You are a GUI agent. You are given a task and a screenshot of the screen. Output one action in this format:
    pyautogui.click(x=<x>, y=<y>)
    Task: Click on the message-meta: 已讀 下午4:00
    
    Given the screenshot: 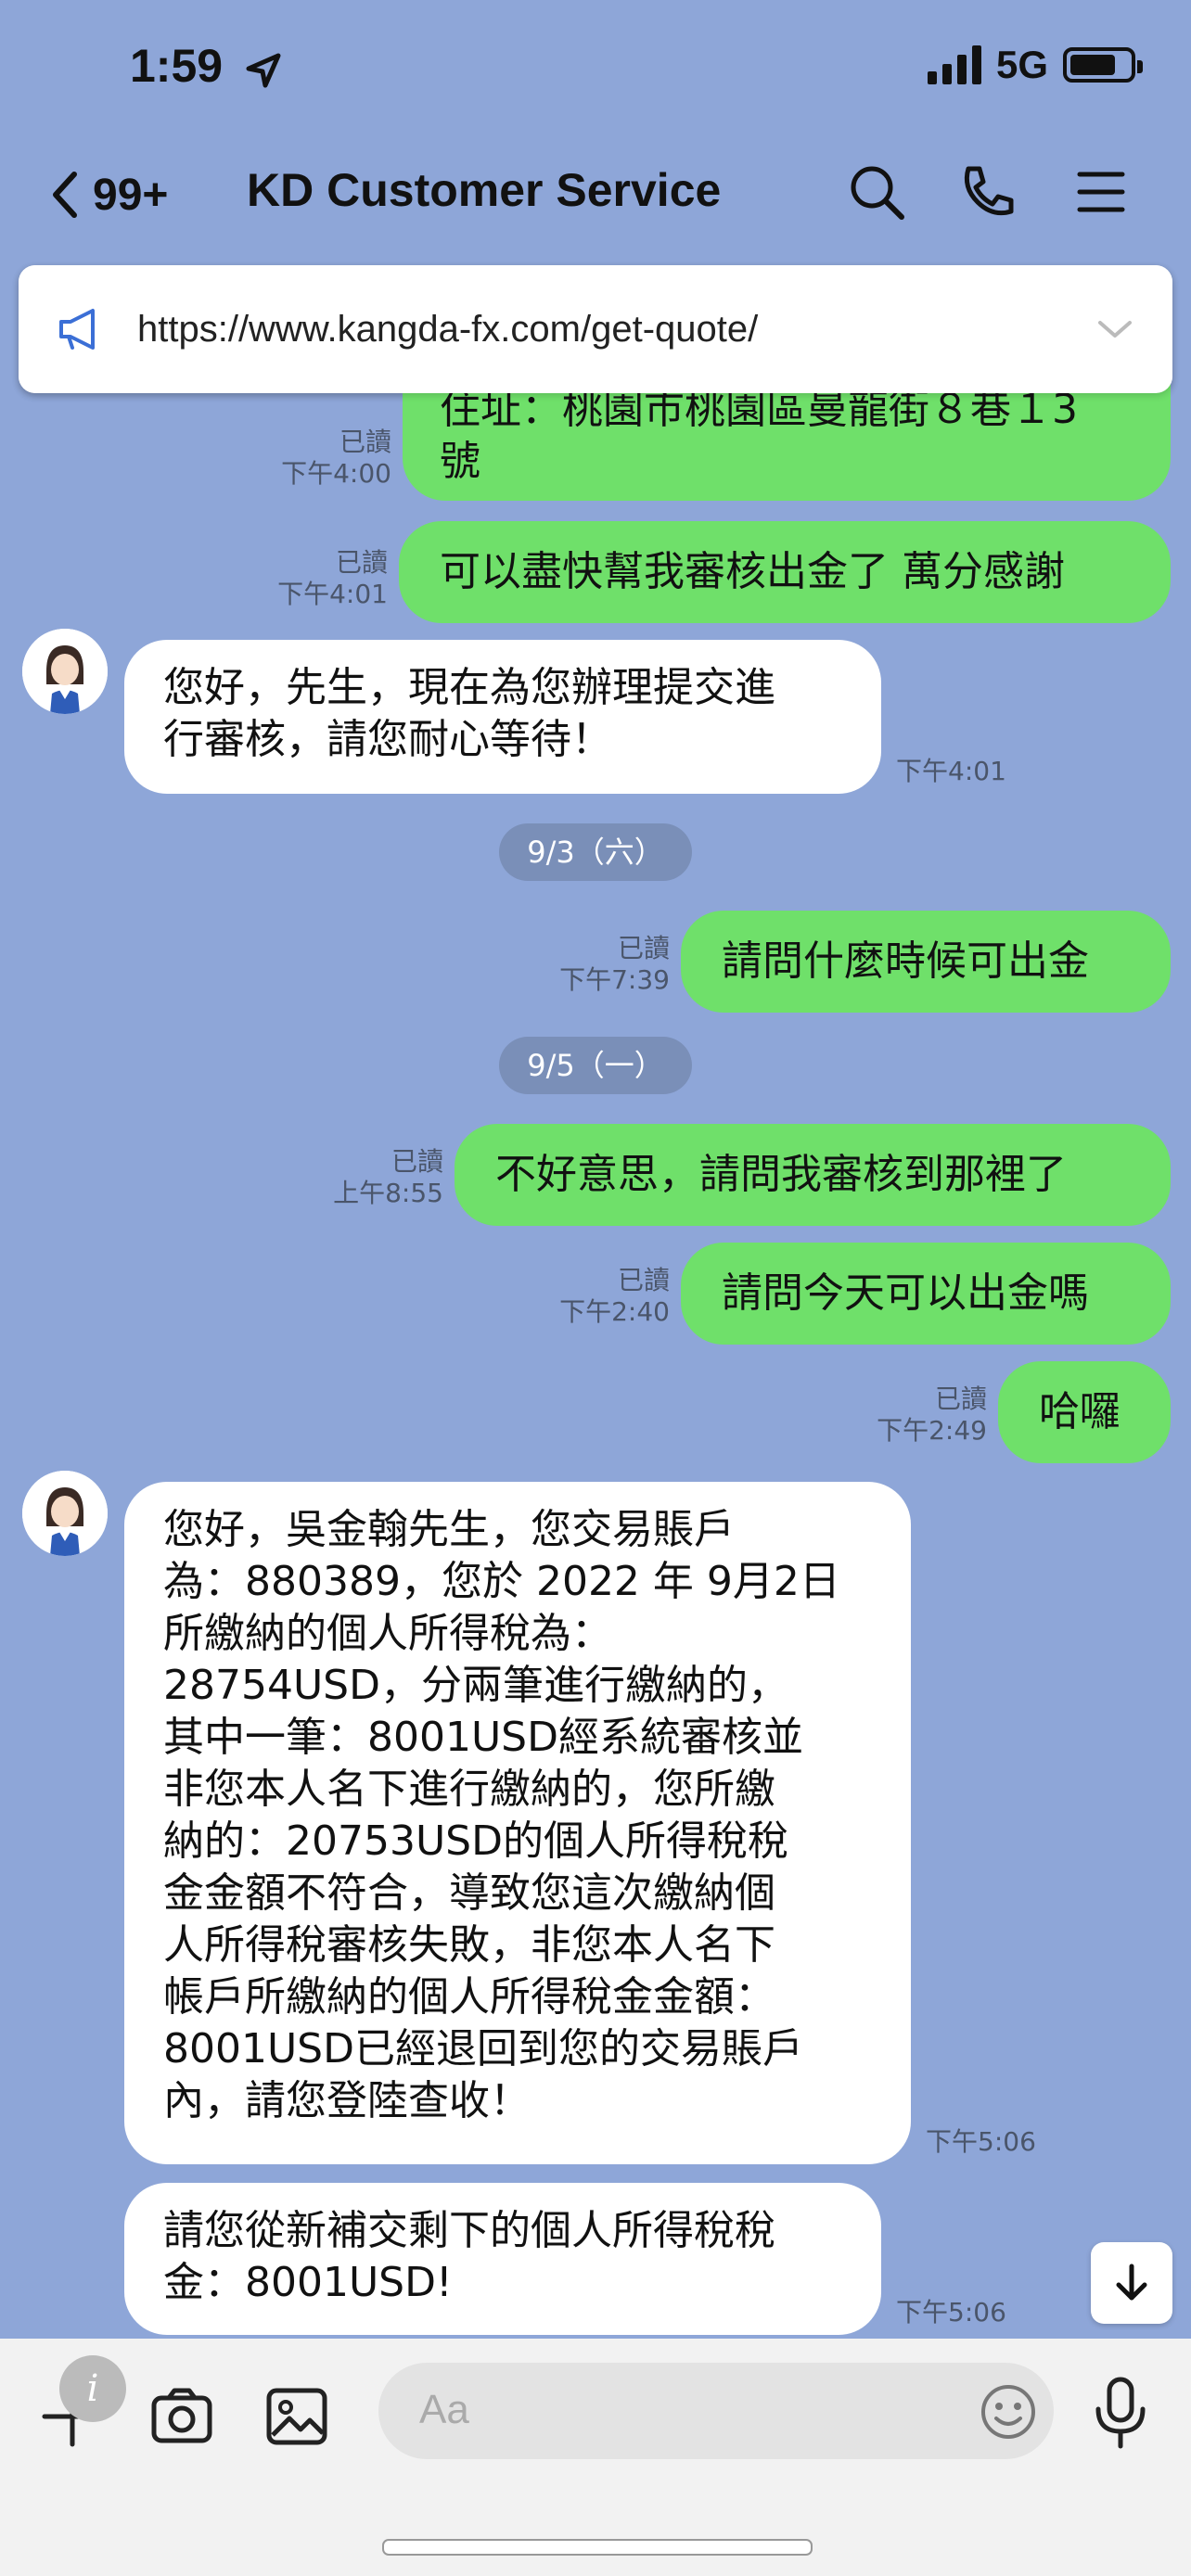 What is the action you would take?
    pyautogui.click(x=302, y=458)
    